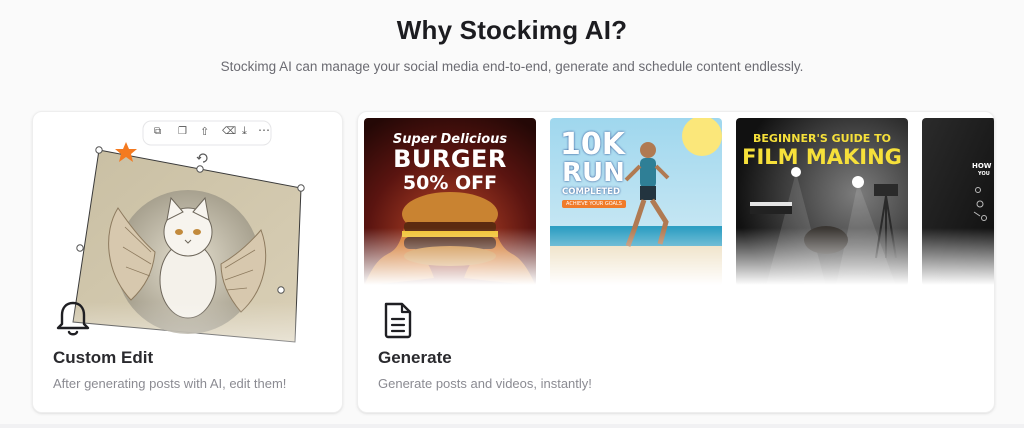 Image resolution: width=1024 pixels, height=428 pixels. What do you see at coordinates (157, 131) in the screenshot?
I see `layers-icon: ⧉` at bounding box center [157, 131].